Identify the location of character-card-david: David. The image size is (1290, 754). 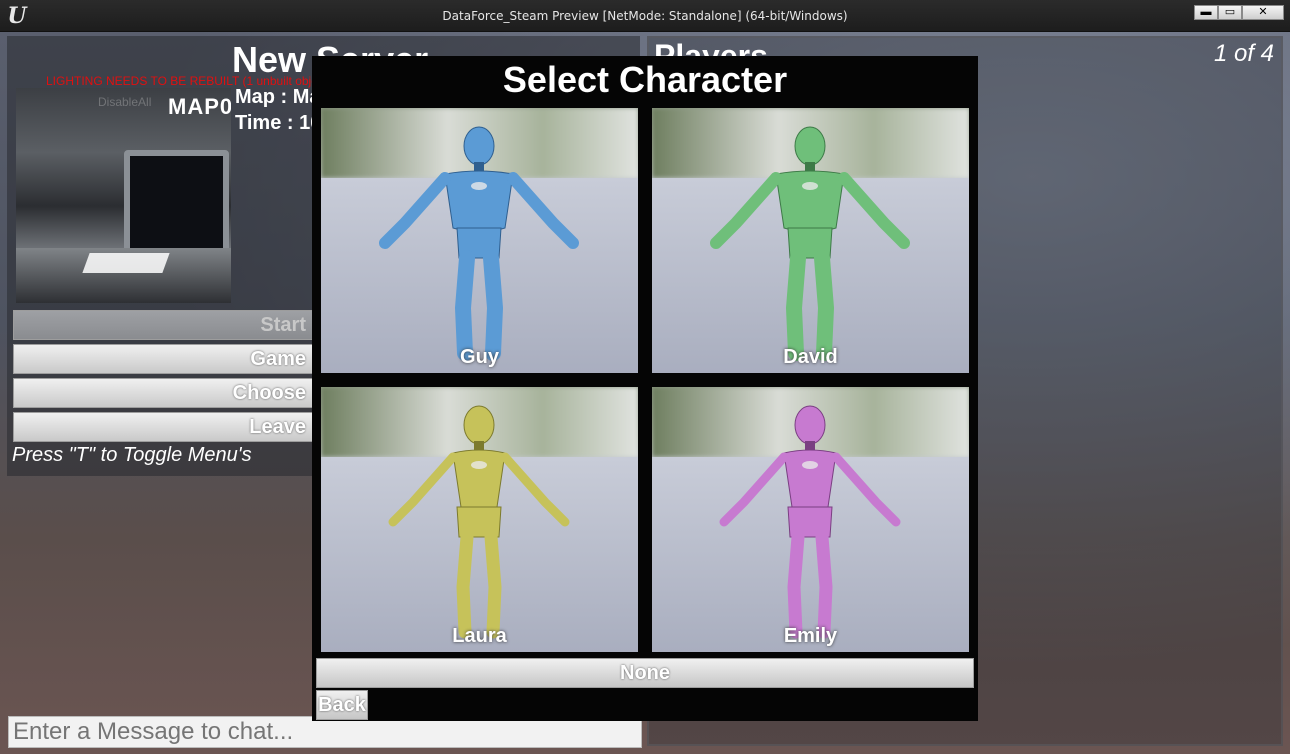
(810, 240).